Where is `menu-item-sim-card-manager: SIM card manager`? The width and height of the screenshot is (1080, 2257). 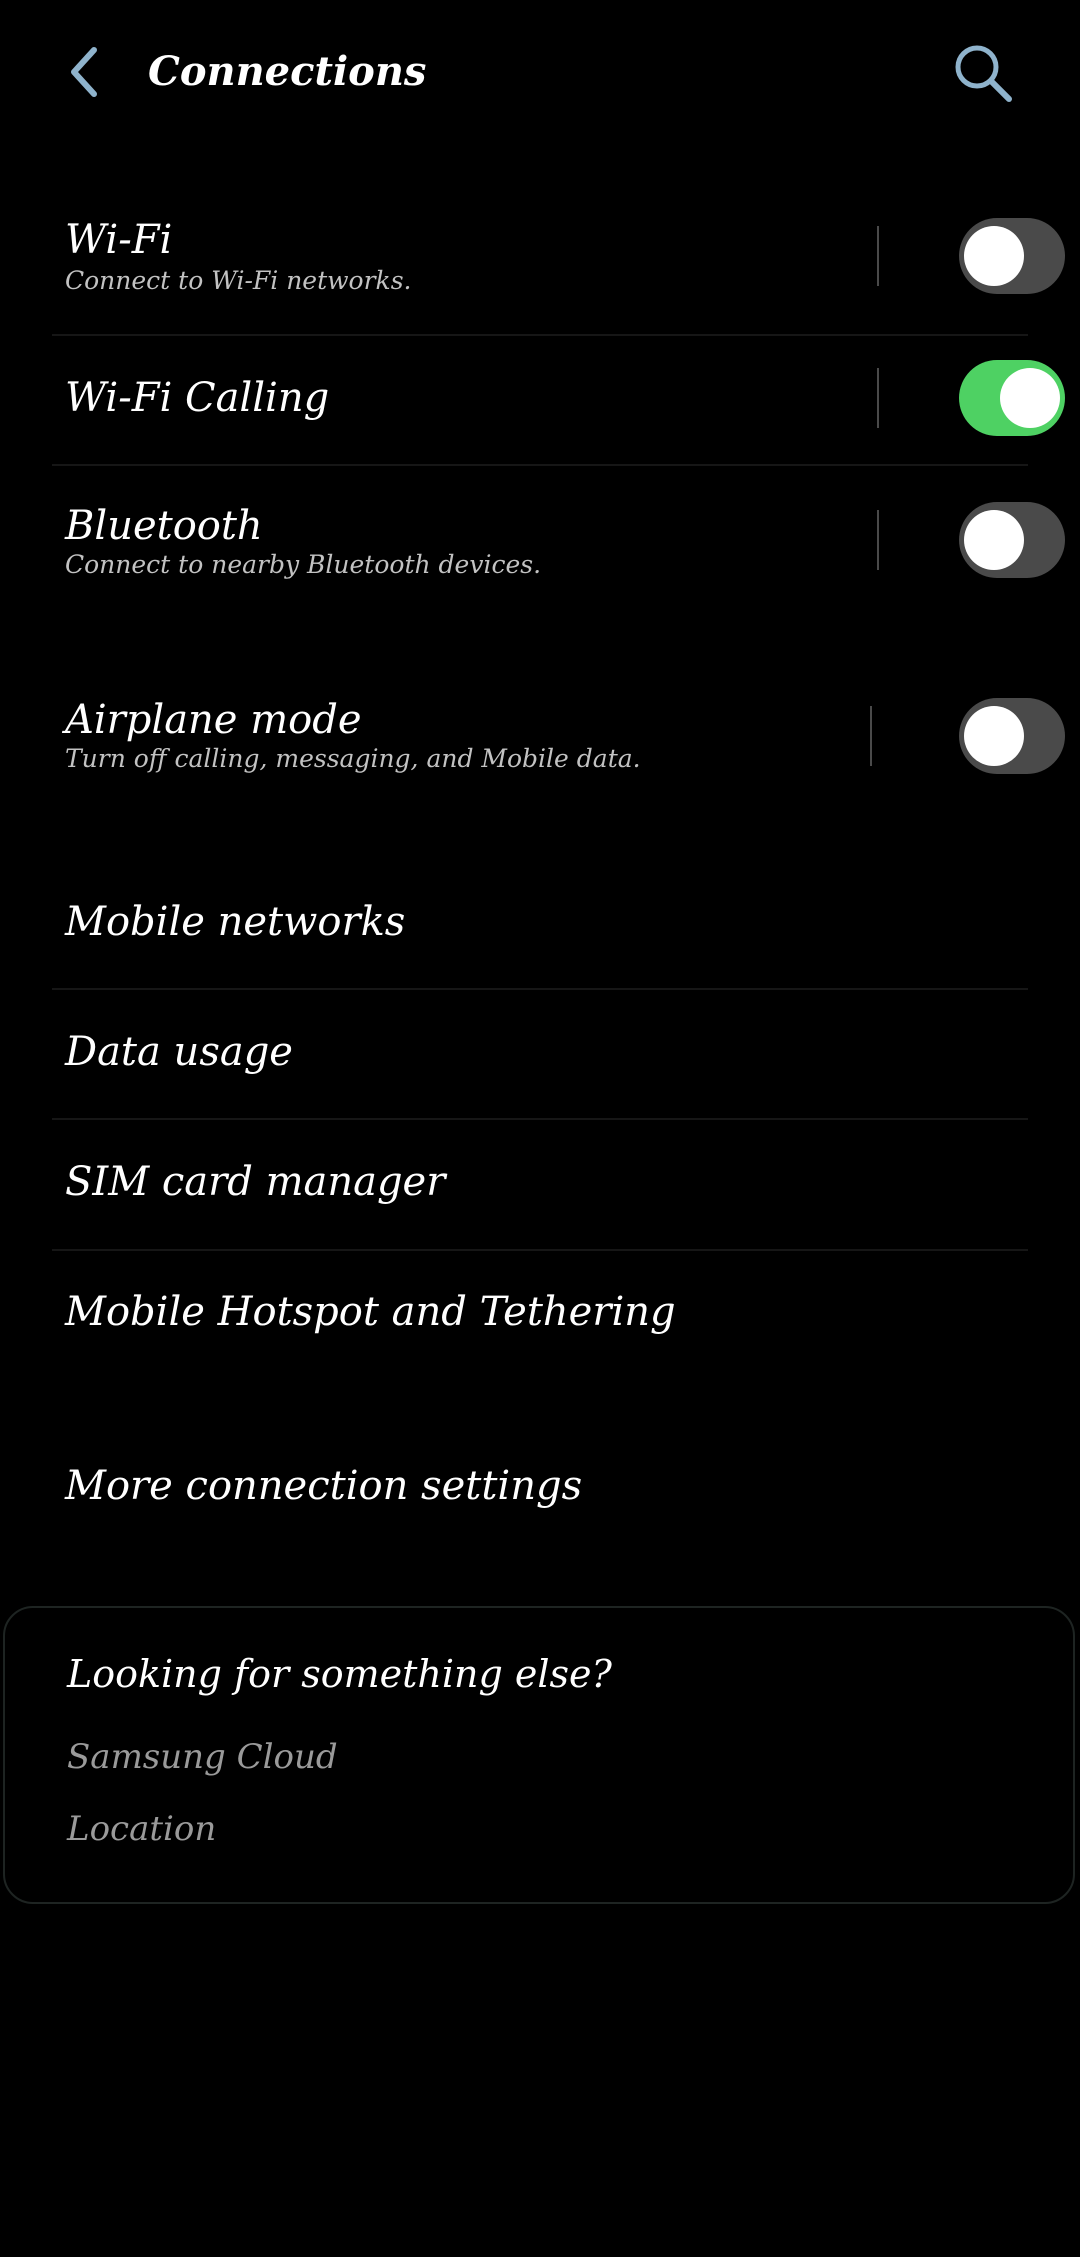 menu-item-sim-card-manager: SIM card manager is located at coordinates (540, 1184).